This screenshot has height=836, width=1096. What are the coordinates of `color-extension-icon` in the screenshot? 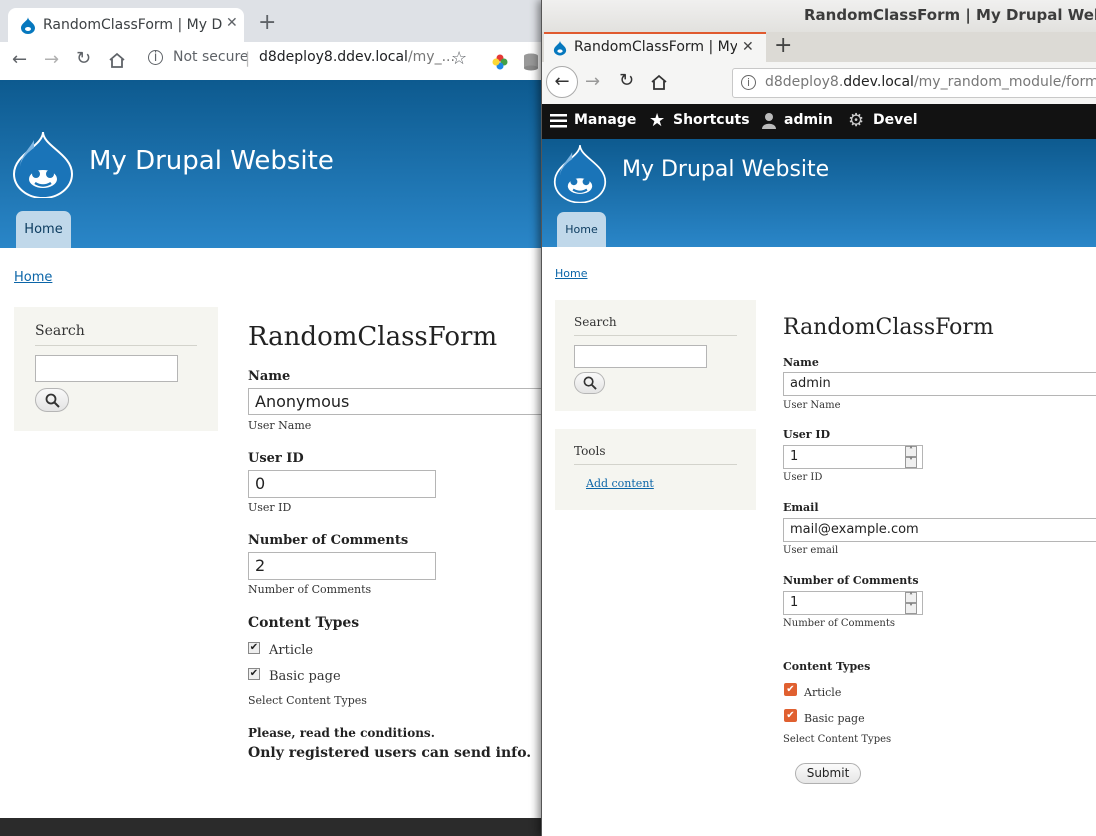 It's located at (500, 62).